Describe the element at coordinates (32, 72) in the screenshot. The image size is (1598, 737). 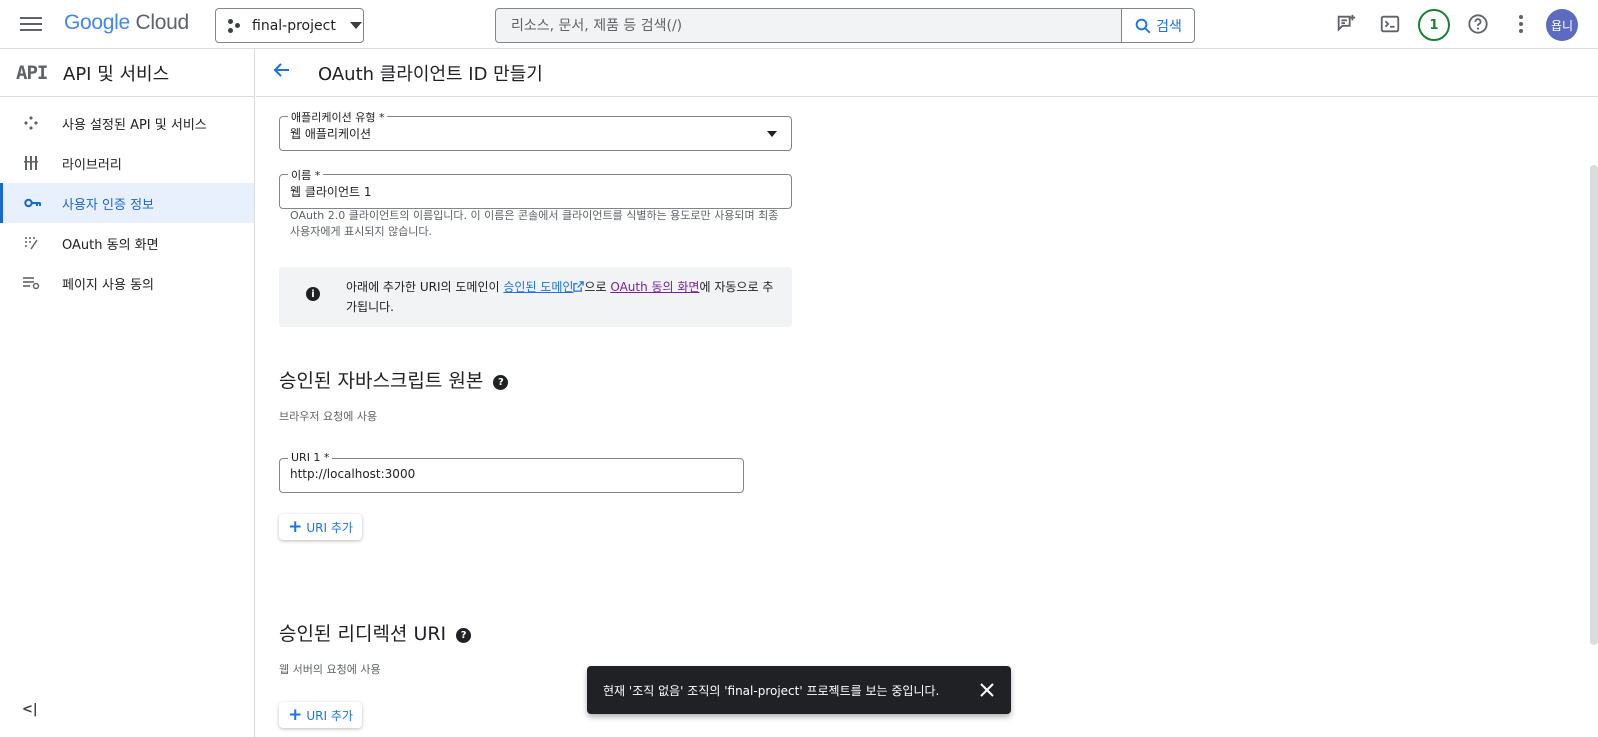
I see `api-logo-icon: API` at that location.